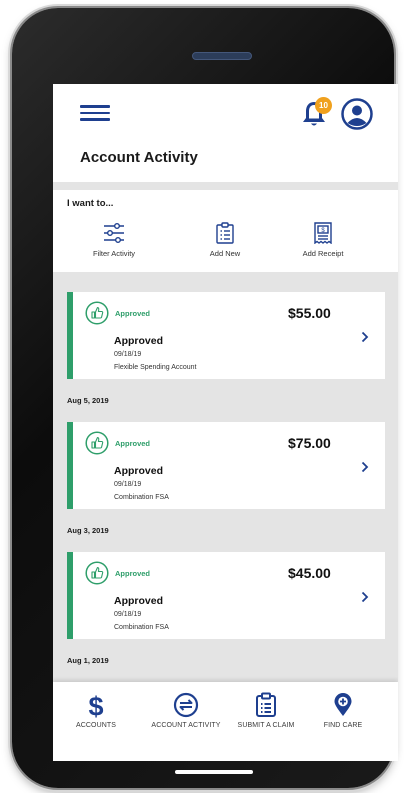 Image resolution: width=404 pixels, height=793 pixels. Describe the element at coordinates (225, 133) in the screenshot. I see `app-header: 10 Account Activity` at that location.